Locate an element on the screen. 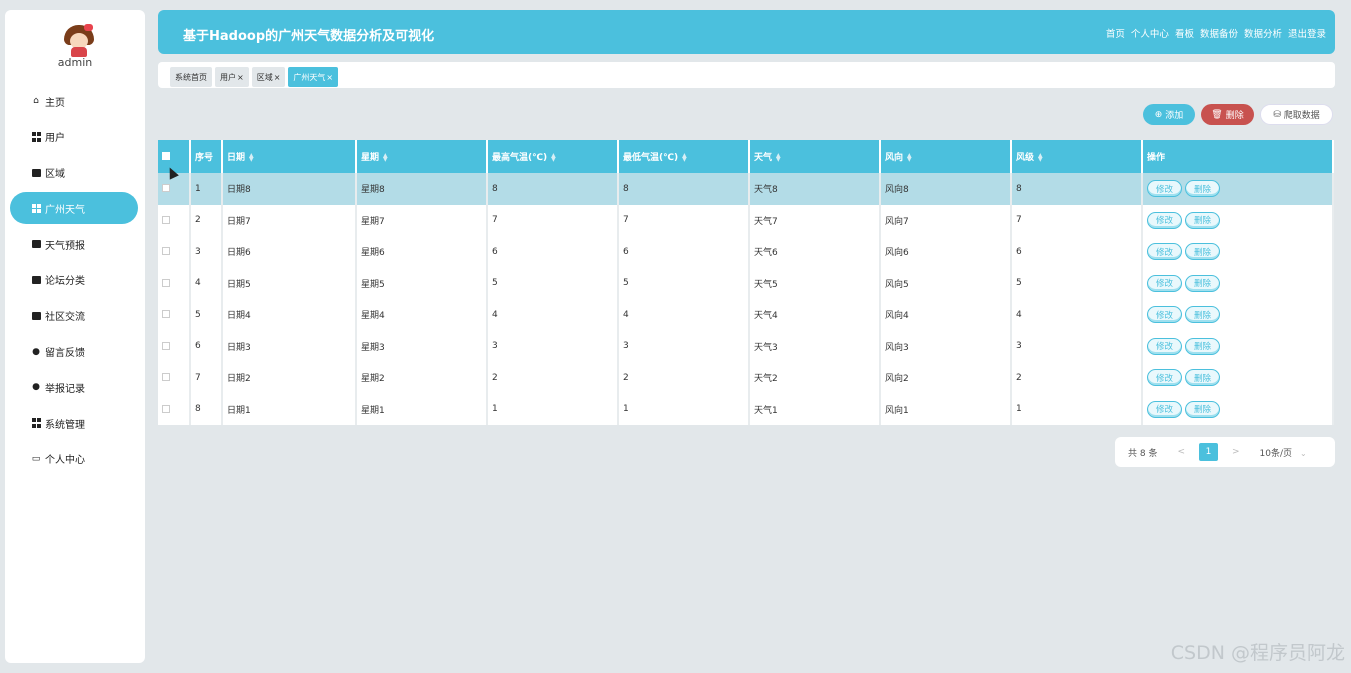 The image size is (1351, 673). sidebar-item-system: 系统管理 is located at coordinates (75, 423).